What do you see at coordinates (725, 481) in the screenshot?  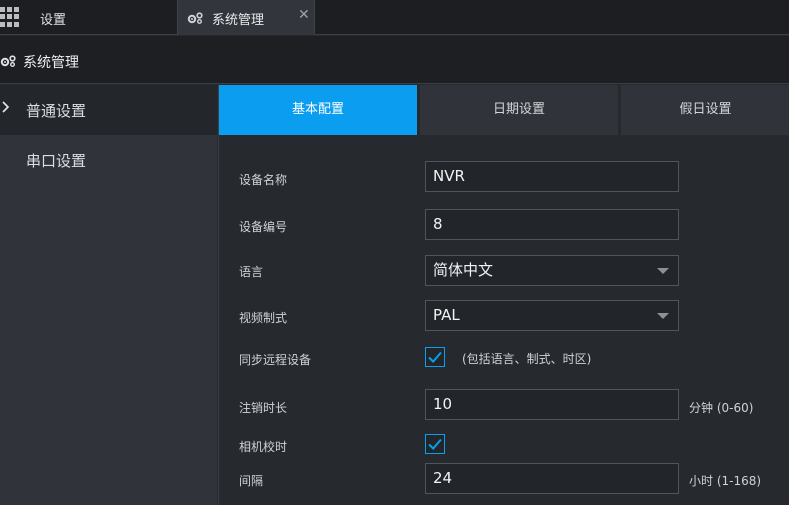 I see `interval-unit: 小时 (1-168)` at bounding box center [725, 481].